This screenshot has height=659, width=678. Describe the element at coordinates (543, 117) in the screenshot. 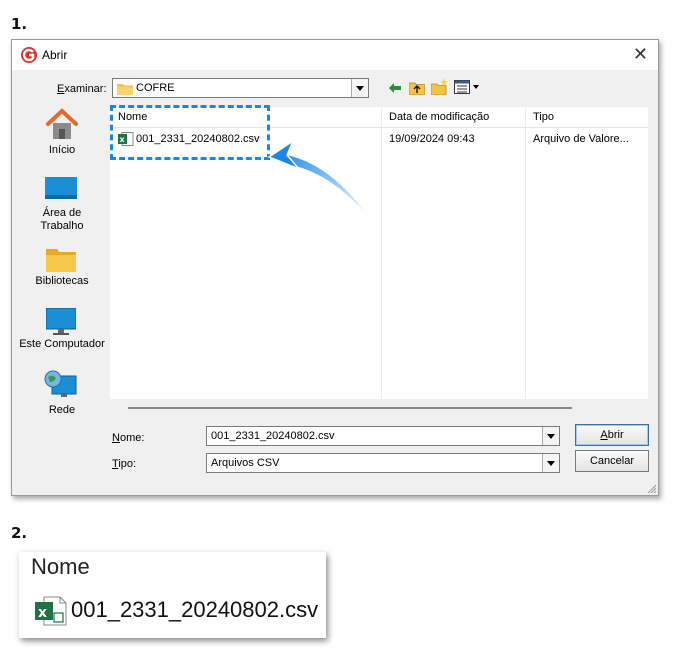

I see `column-header-type: Tipo` at that location.